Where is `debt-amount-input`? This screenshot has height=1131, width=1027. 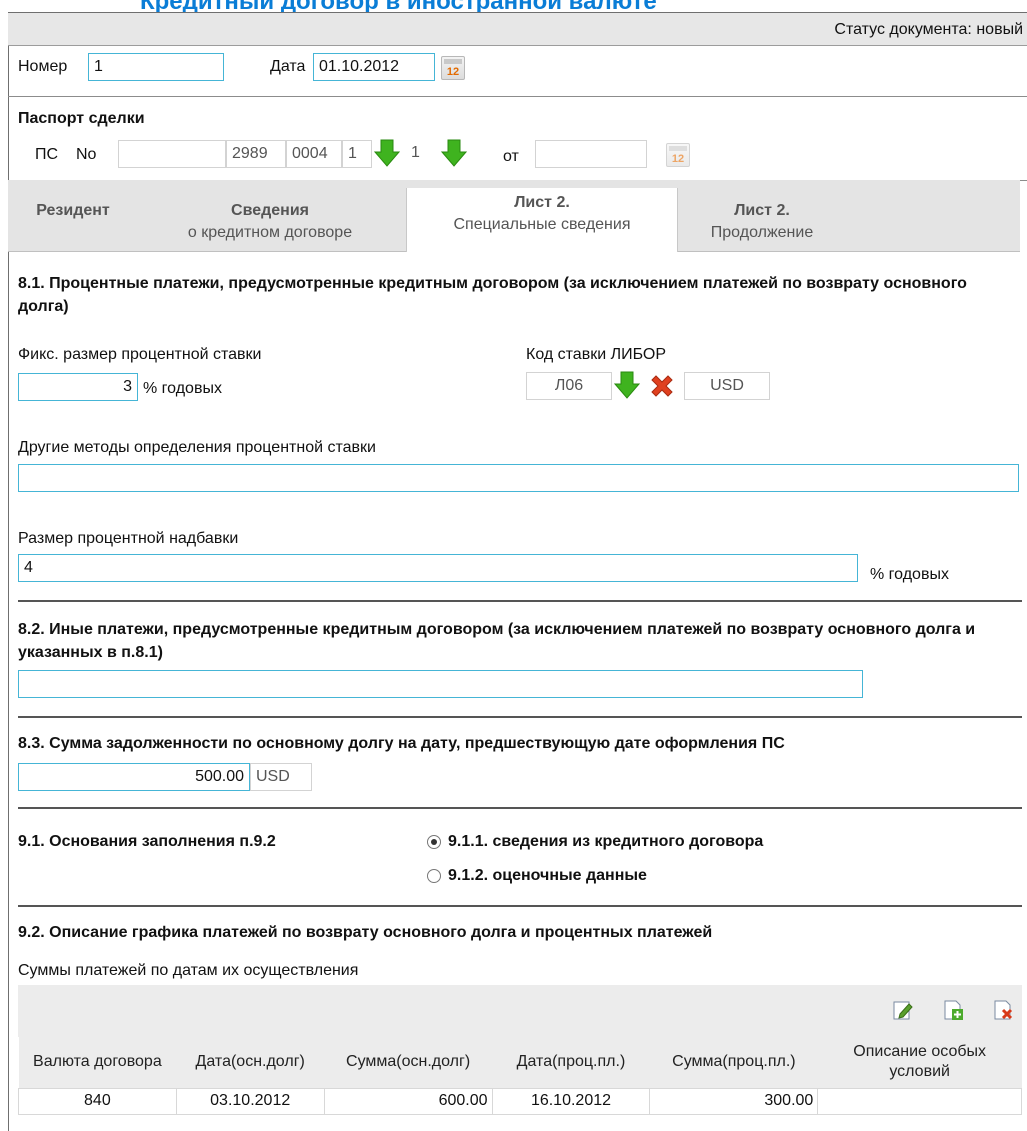 debt-amount-input is located at coordinates (134, 777).